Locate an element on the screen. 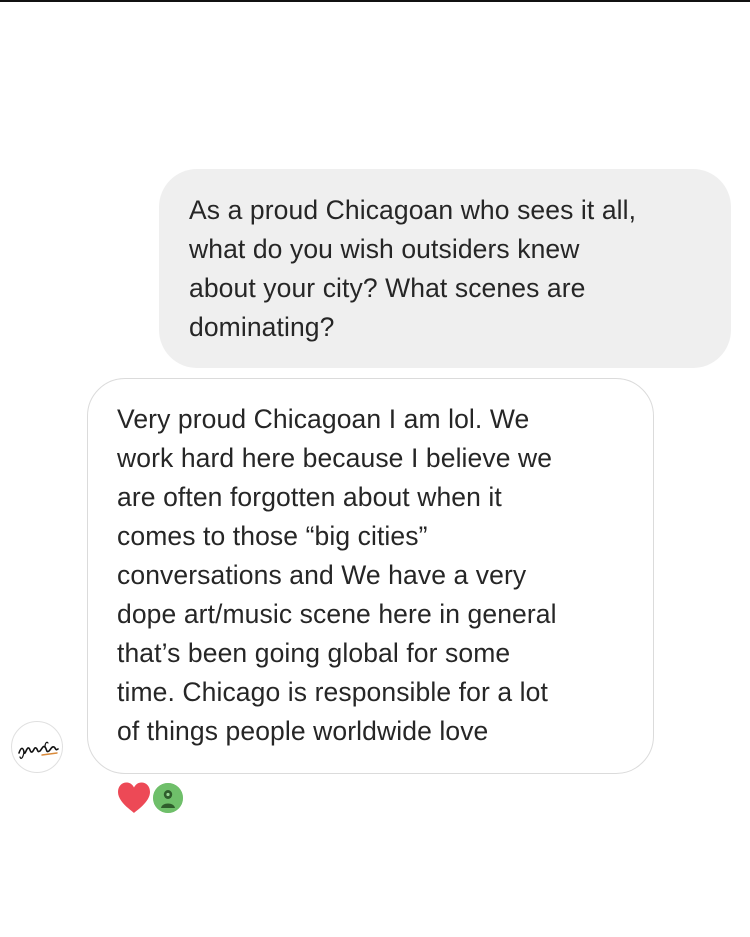 The width and height of the screenshot is (750, 937). received-message-line: Very proud Chicagoan I am lol. We is located at coordinates (323, 419).